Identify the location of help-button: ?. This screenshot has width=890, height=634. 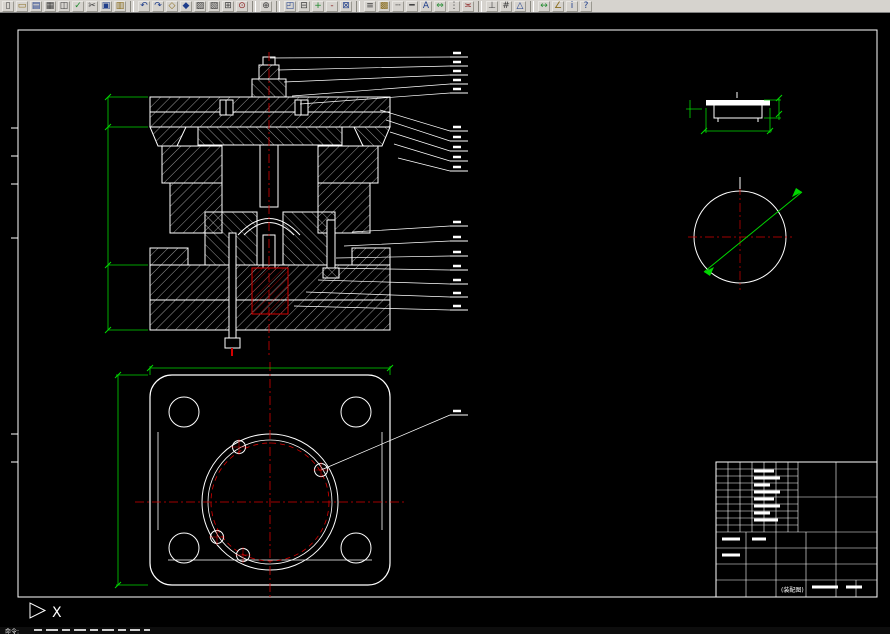
(586, 6).